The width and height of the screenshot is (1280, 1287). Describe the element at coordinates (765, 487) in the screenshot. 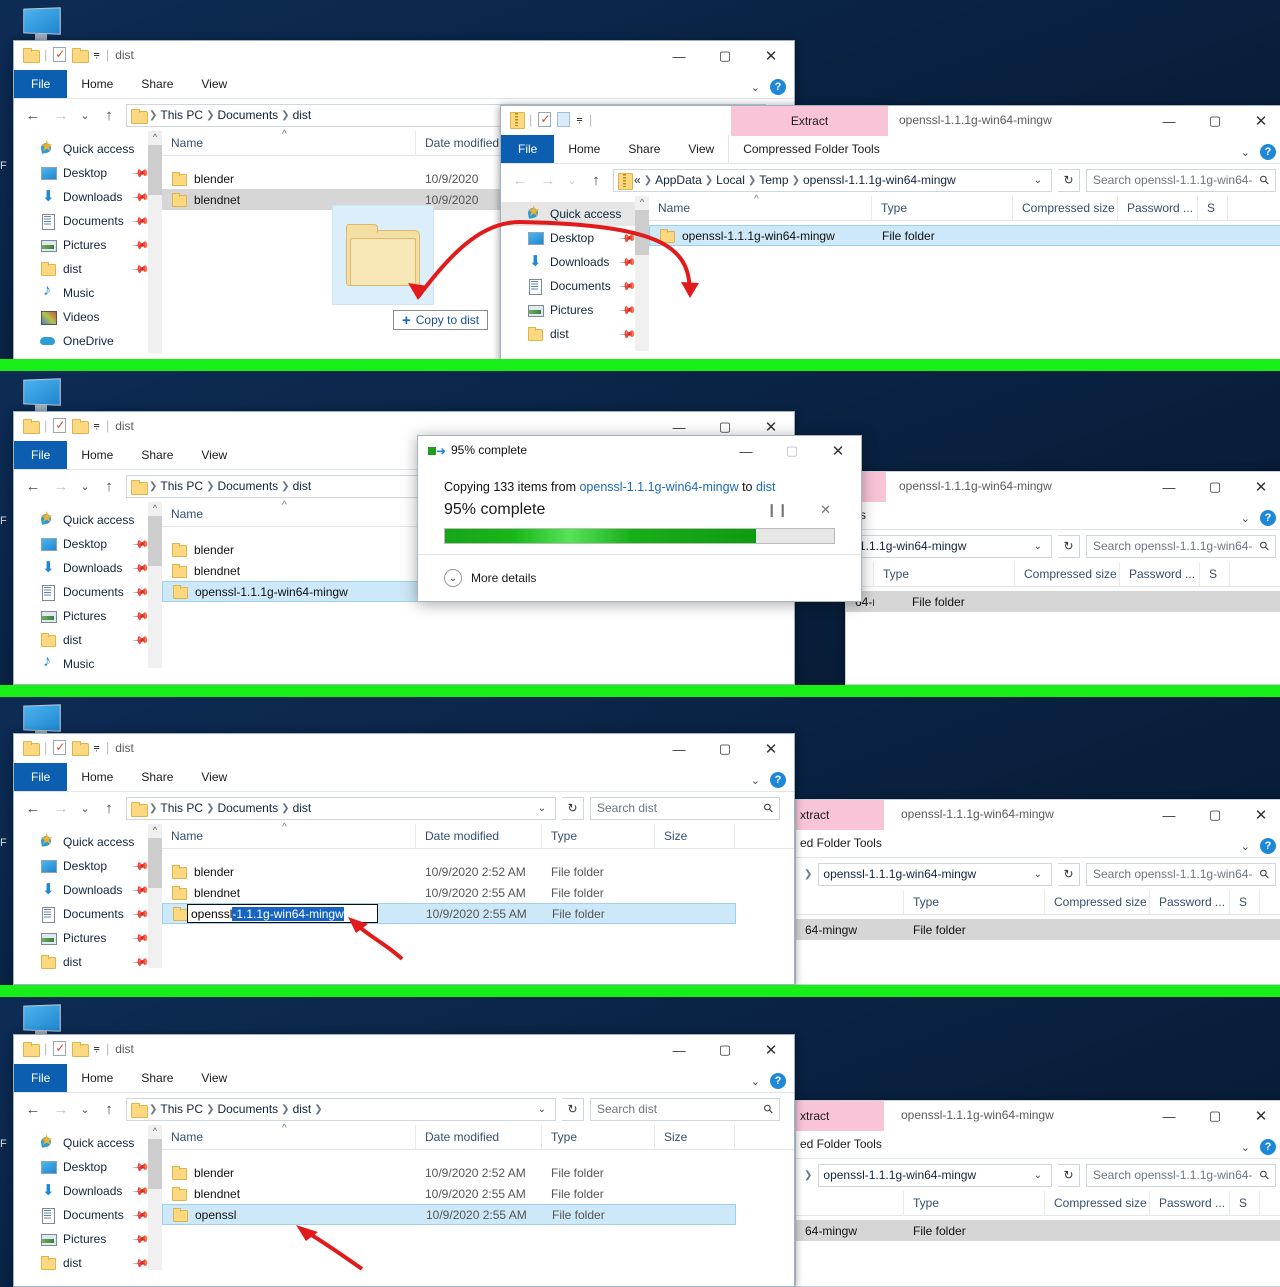

I see `copy-dest-link: dist` at that location.